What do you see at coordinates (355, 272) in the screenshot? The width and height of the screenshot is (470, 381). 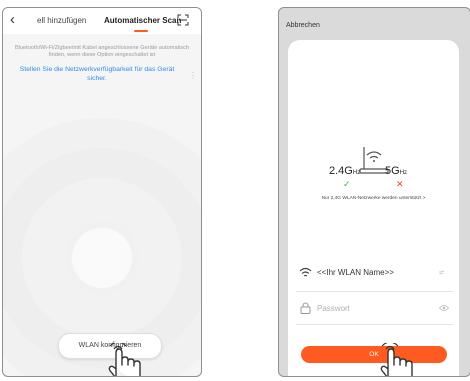 I see `wifi-name-field: <<Ihr WLAN Name>>` at bounding box center [355, 272].